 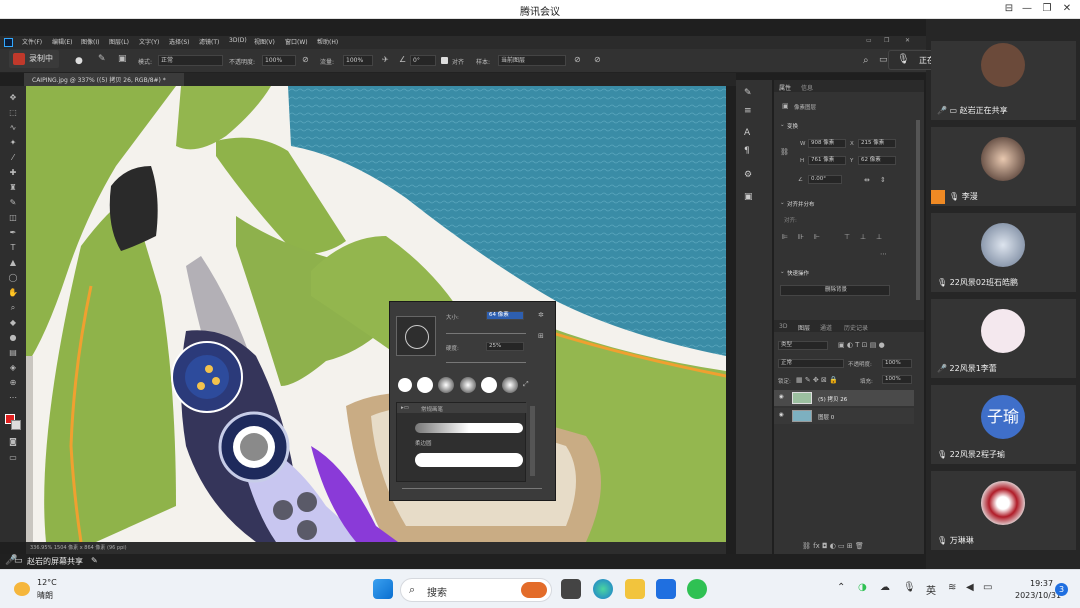 I want to click on character-icon: A, so click(x=747, y=133).